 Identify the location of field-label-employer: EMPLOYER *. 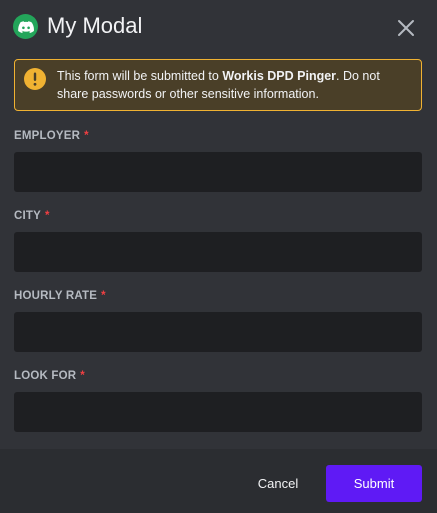
(51, 136).